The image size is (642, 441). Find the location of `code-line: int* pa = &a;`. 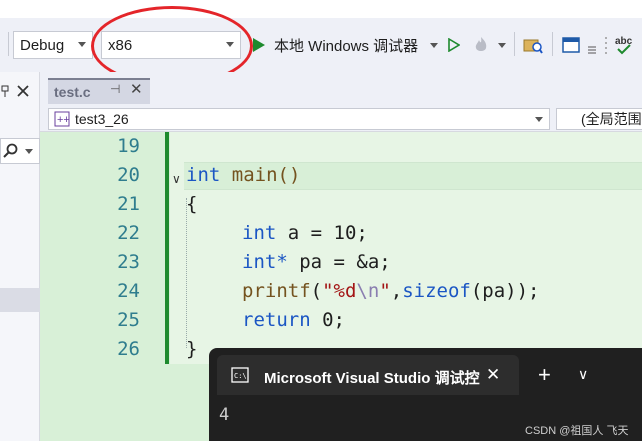

code-line: int* pa = &a; is located at coordinates (316, 262).